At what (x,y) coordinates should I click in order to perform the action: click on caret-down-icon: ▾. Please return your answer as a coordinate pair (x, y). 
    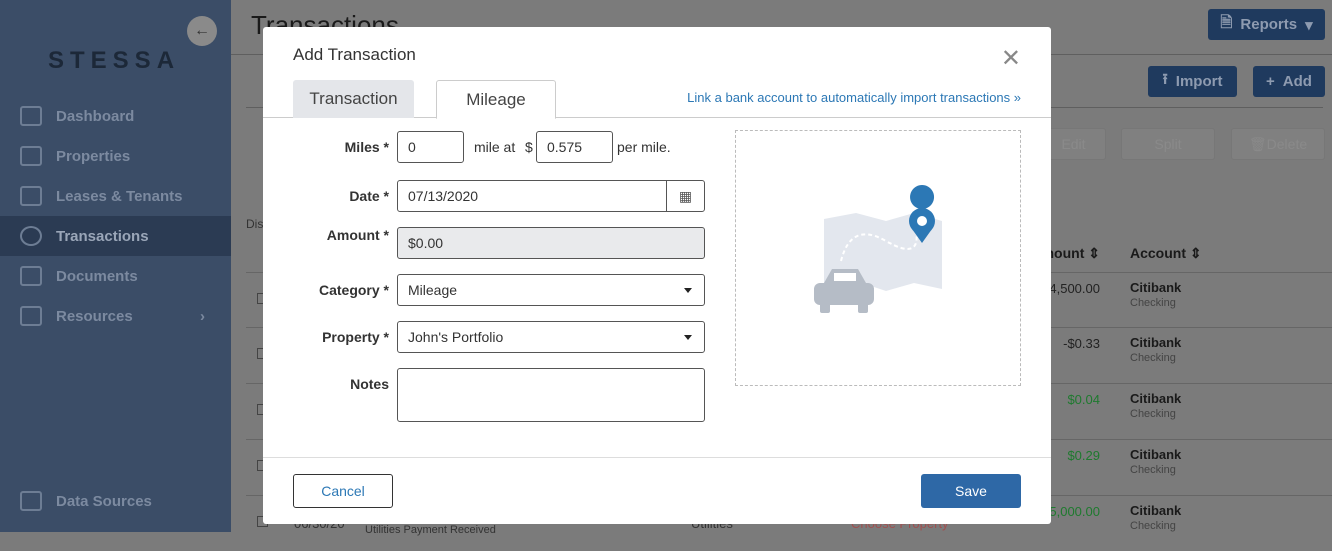
    Looking at the image, I should click on (1309, 25).